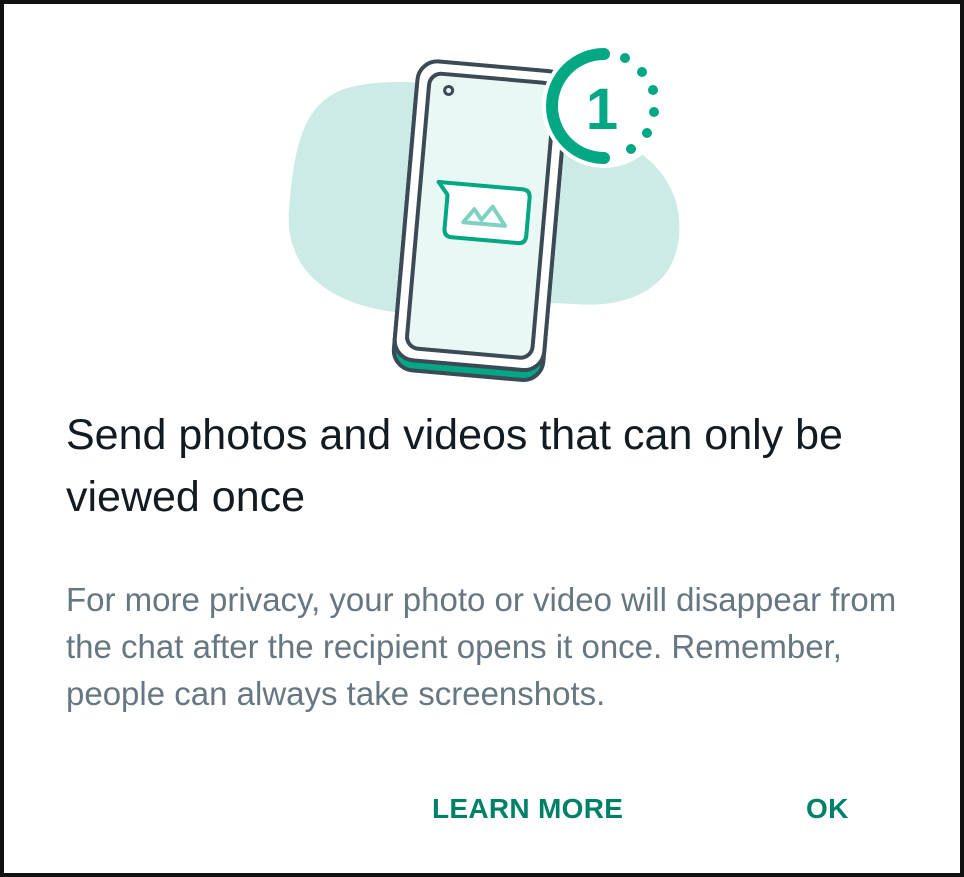  Describe the element at coordinates (602, 109) in the screenshot. I see `timer-digit: 1` at that location.